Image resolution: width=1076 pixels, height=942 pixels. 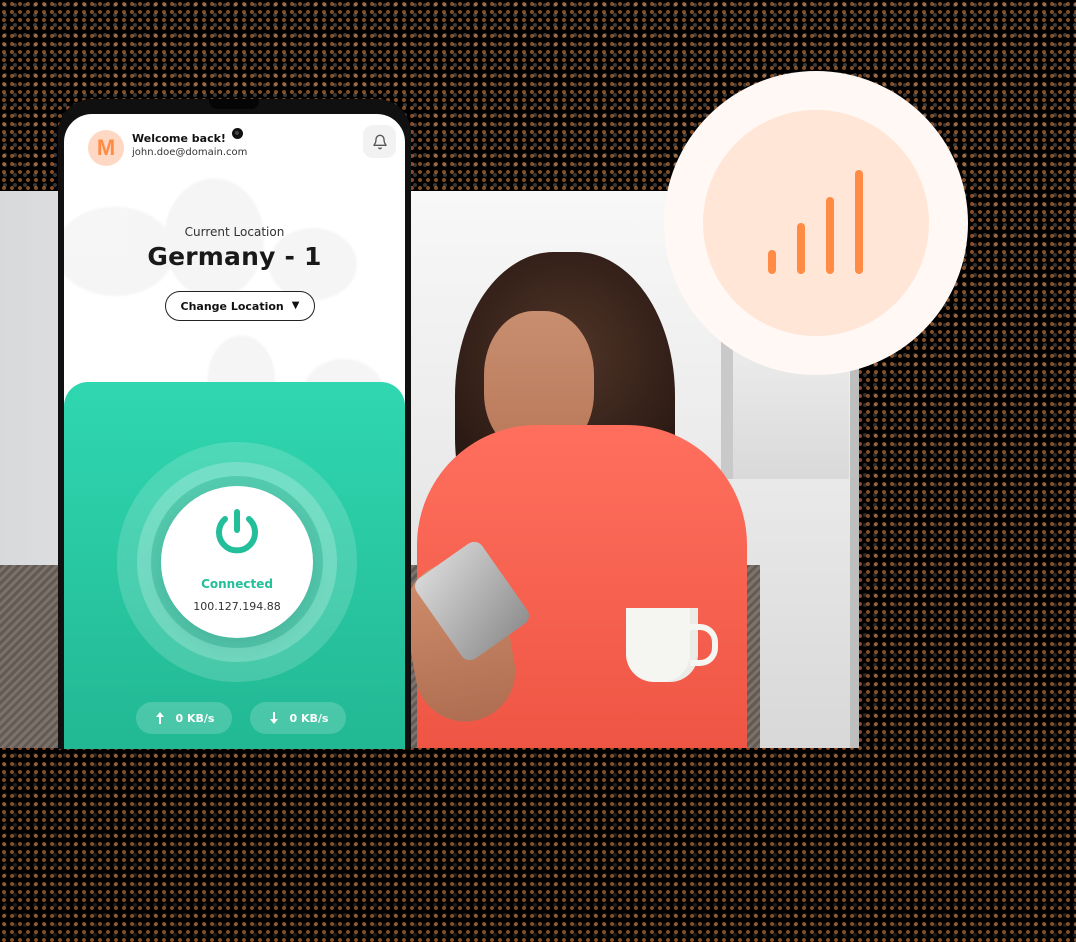 I want to click on coffee-mug, so click(x=672, y=645).